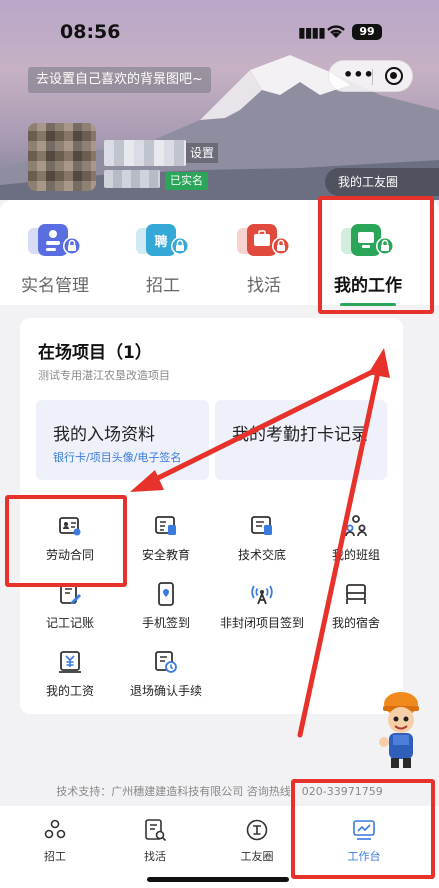 The height and width of the screenshot is (888, 439). What do you see at coordinates (263, 240) in the screenshot?
I see `find-work-lock-icon` at bounding box center [263, 240].